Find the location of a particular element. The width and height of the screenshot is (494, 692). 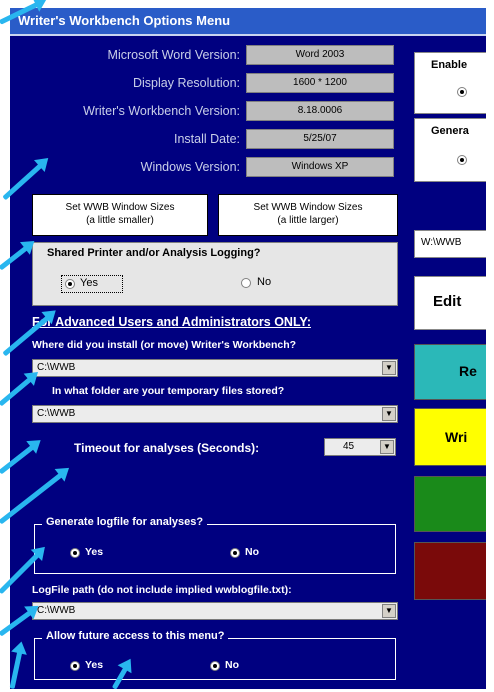

timeout-label: Timeout for analyses (Seconds): is located at coordinates (167, 448).